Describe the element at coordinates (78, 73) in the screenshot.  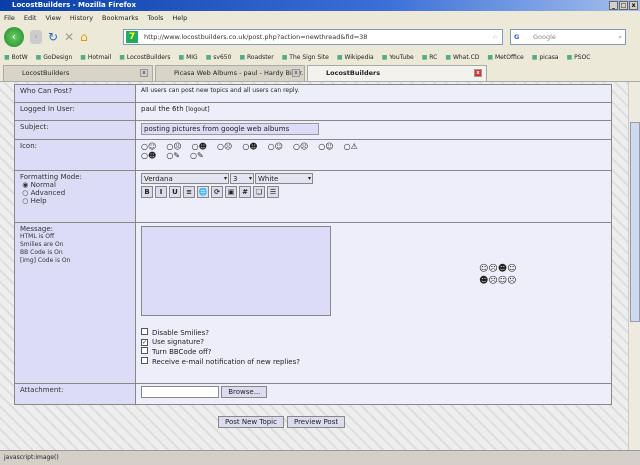
I see `tab-locostbuilders: LocostBuilders x` at that location.